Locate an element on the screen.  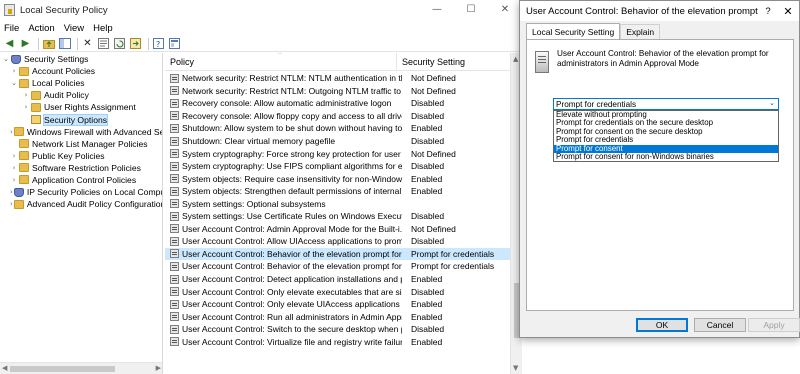
forward-arrow-icon: ▶ is located at coordinates (25, 43).